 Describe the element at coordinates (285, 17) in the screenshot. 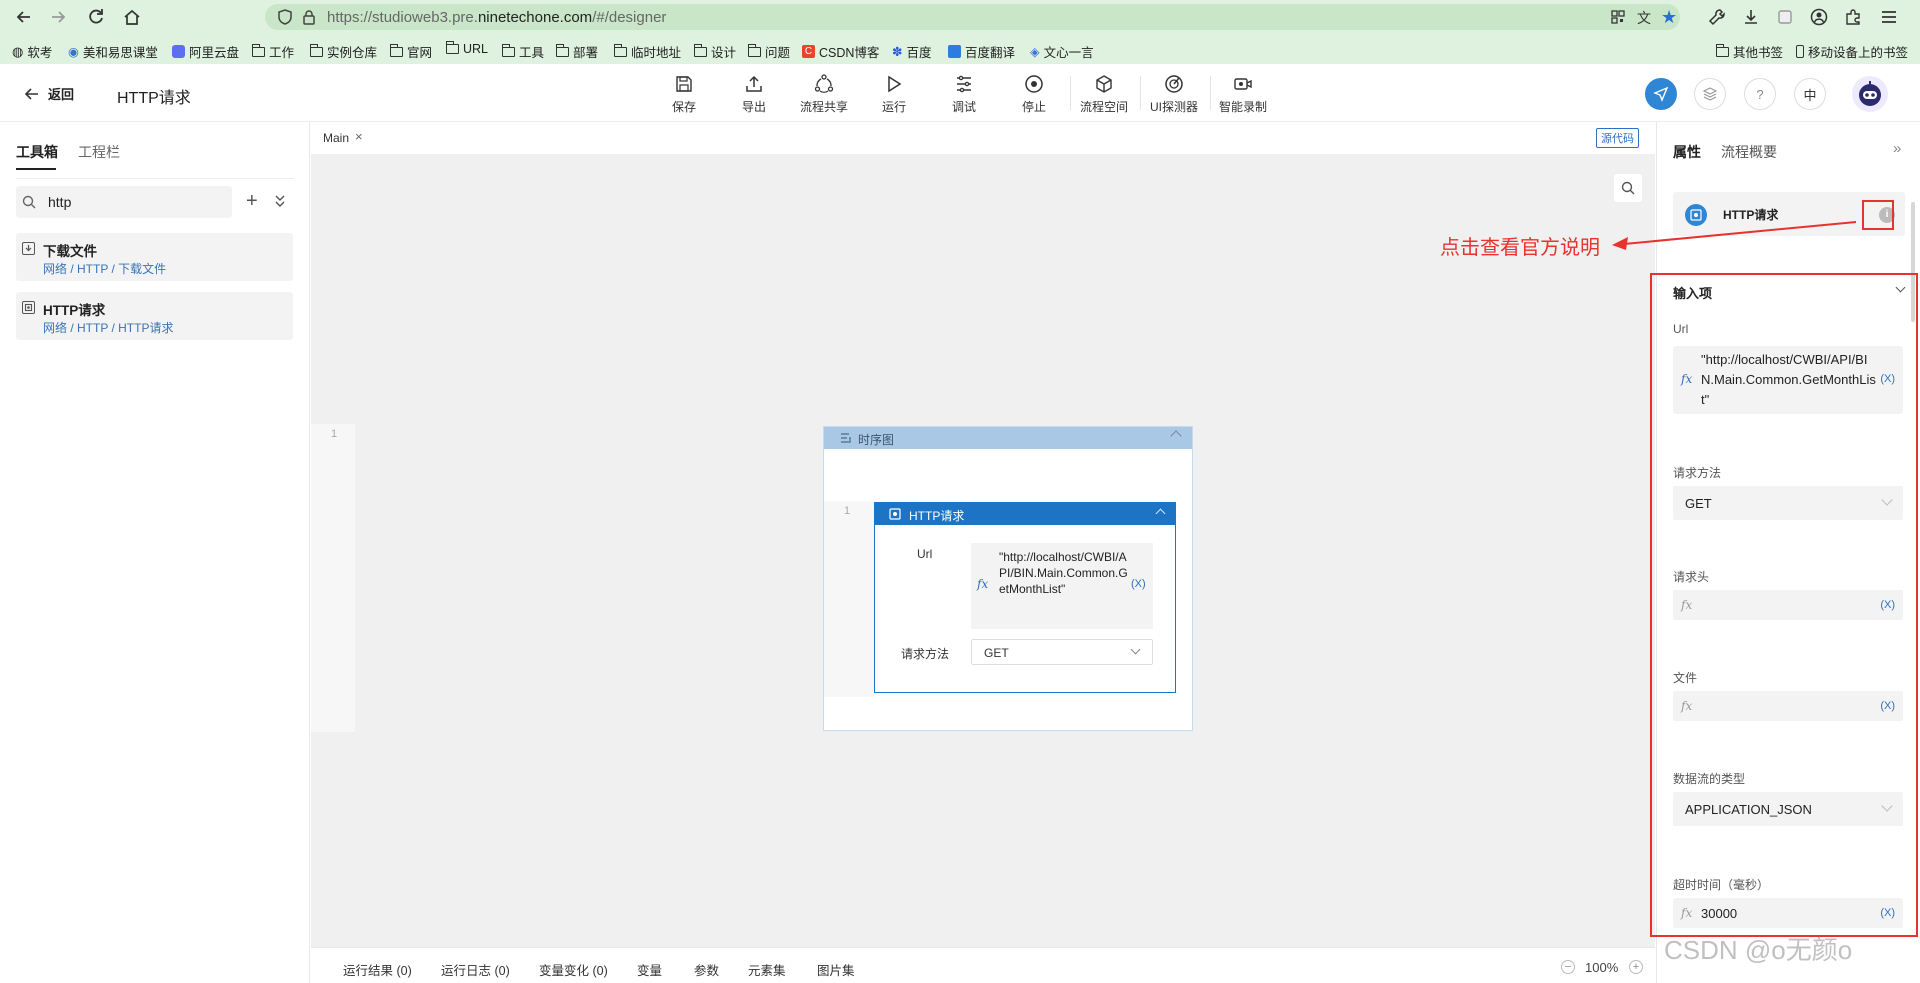

I see `shield-icon` at that location.